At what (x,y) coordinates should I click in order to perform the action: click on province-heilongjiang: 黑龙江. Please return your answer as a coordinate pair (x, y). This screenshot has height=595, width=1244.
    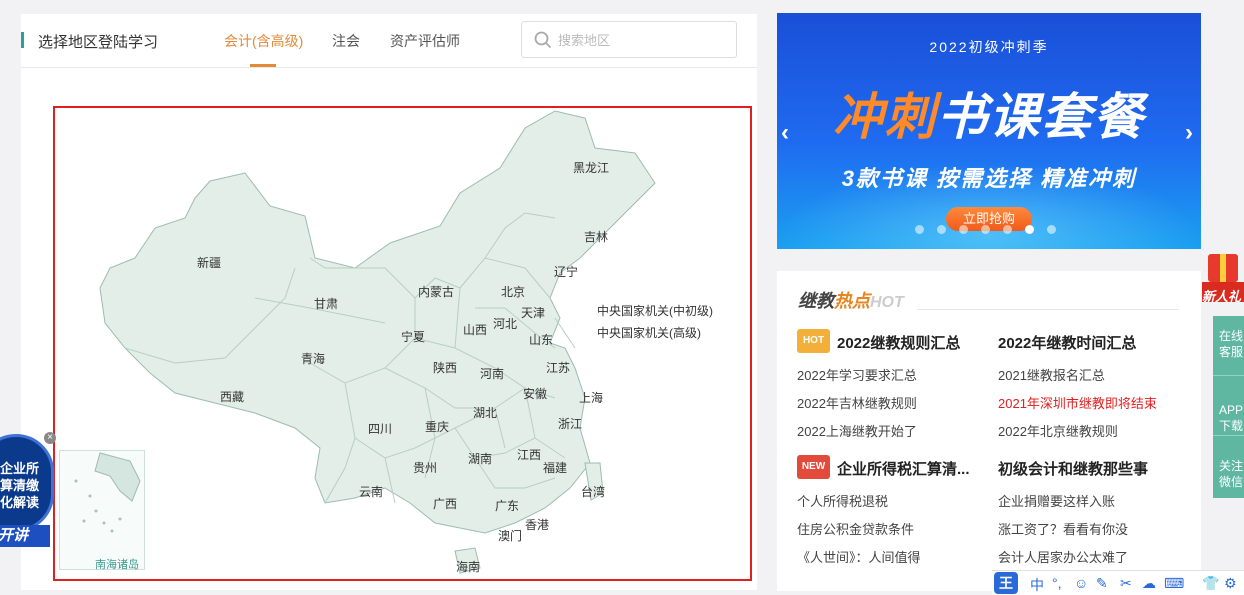
    Looking at the image, I should click on (591, 167).